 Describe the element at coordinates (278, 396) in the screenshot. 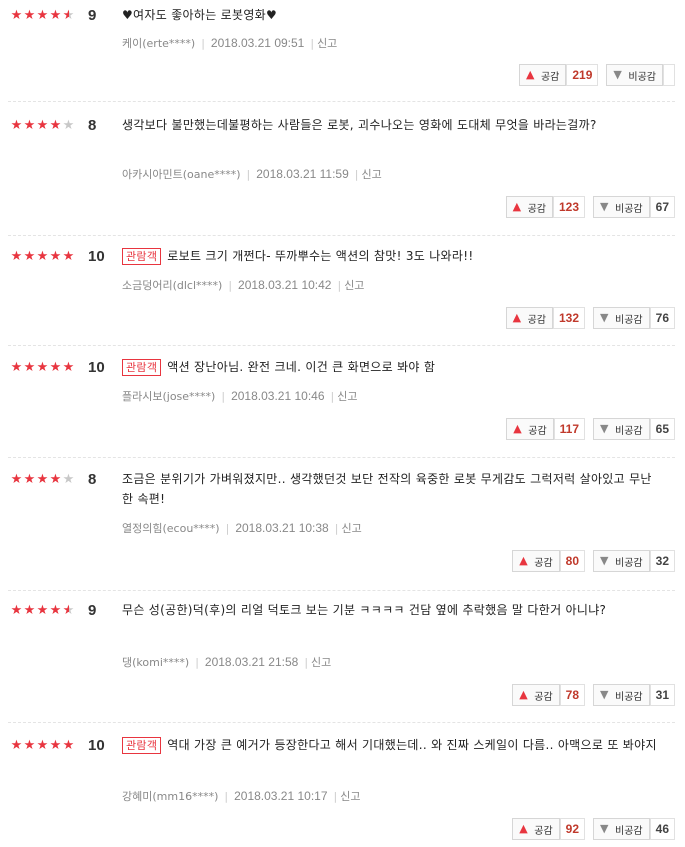

I see `review-date: 2018.03.21 10:46` at that location.